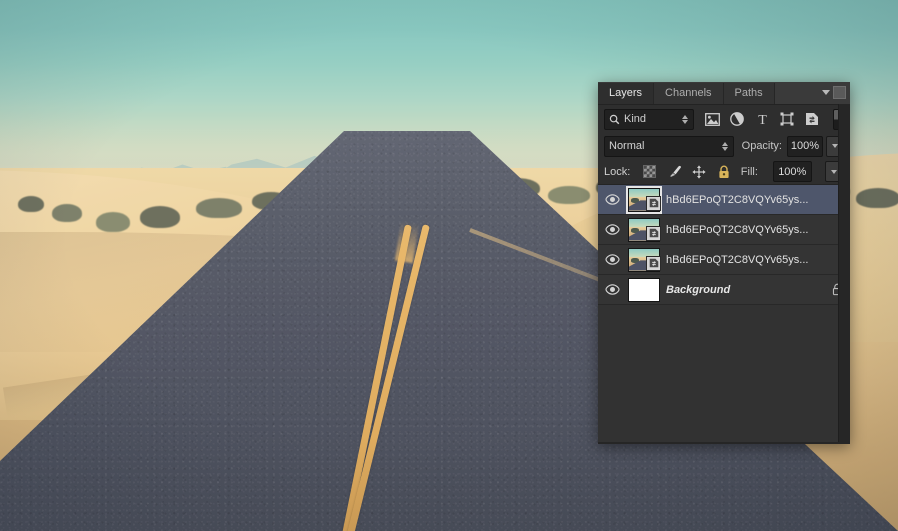 The height and width of the screenshot is (531, 898). Describe the element at coordinates (724, 373) in the screenshot. I see `layer-list-empty-area` at that location.